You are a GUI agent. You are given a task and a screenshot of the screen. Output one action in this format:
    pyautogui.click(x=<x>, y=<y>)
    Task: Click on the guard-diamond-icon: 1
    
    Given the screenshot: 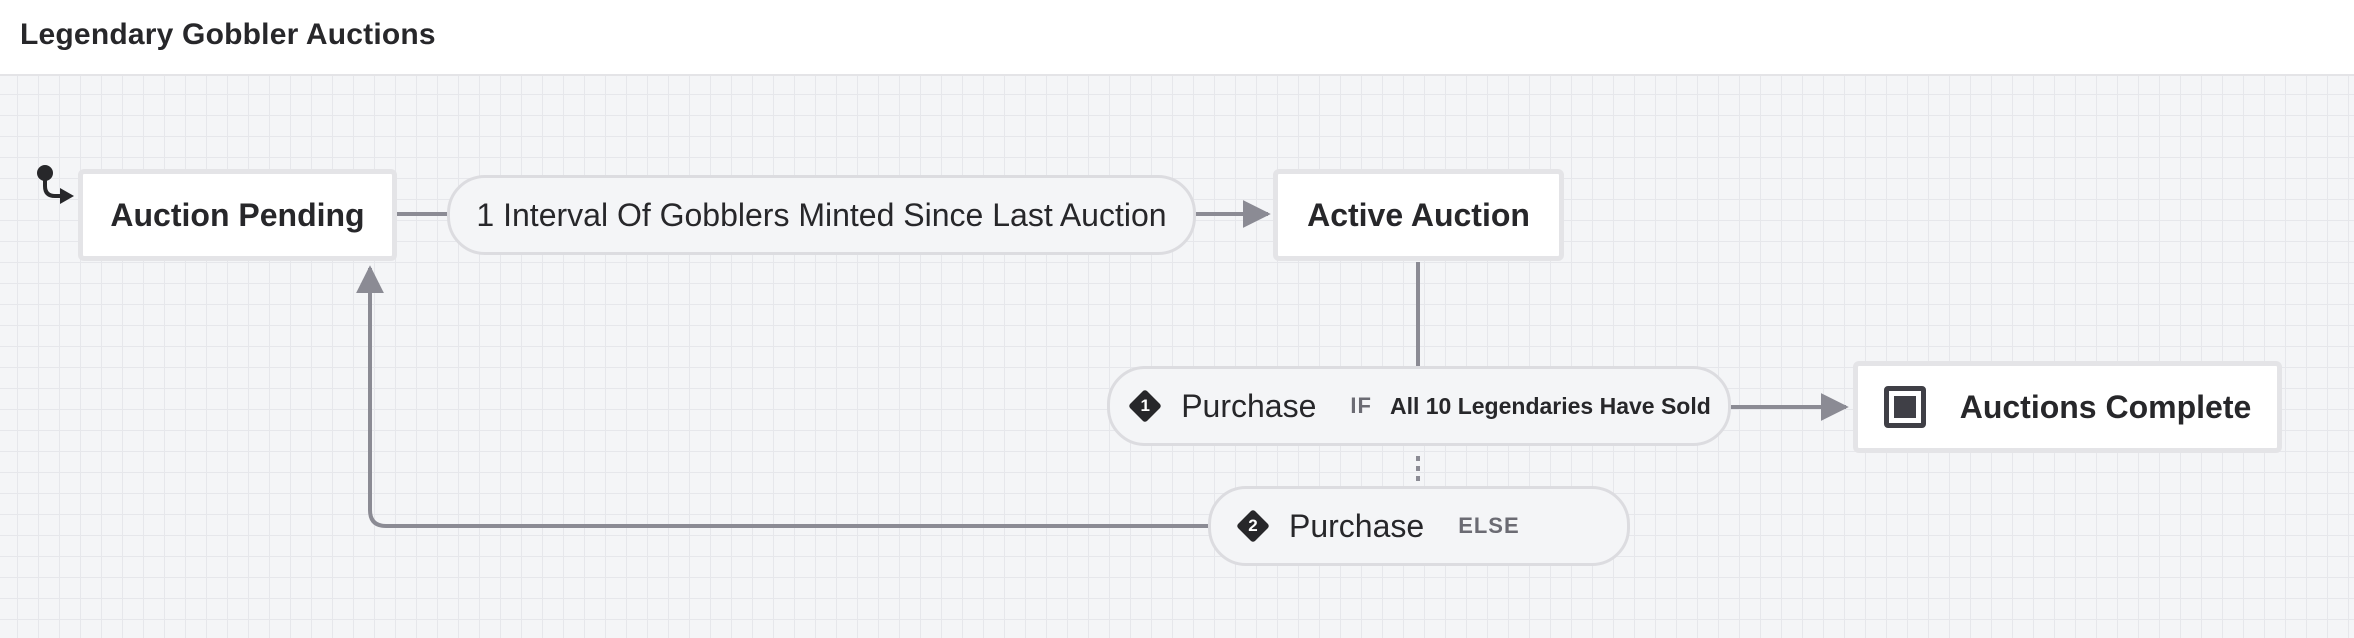 What is the action you would take?
    pyautogui.click(x=1145, y=406)
    